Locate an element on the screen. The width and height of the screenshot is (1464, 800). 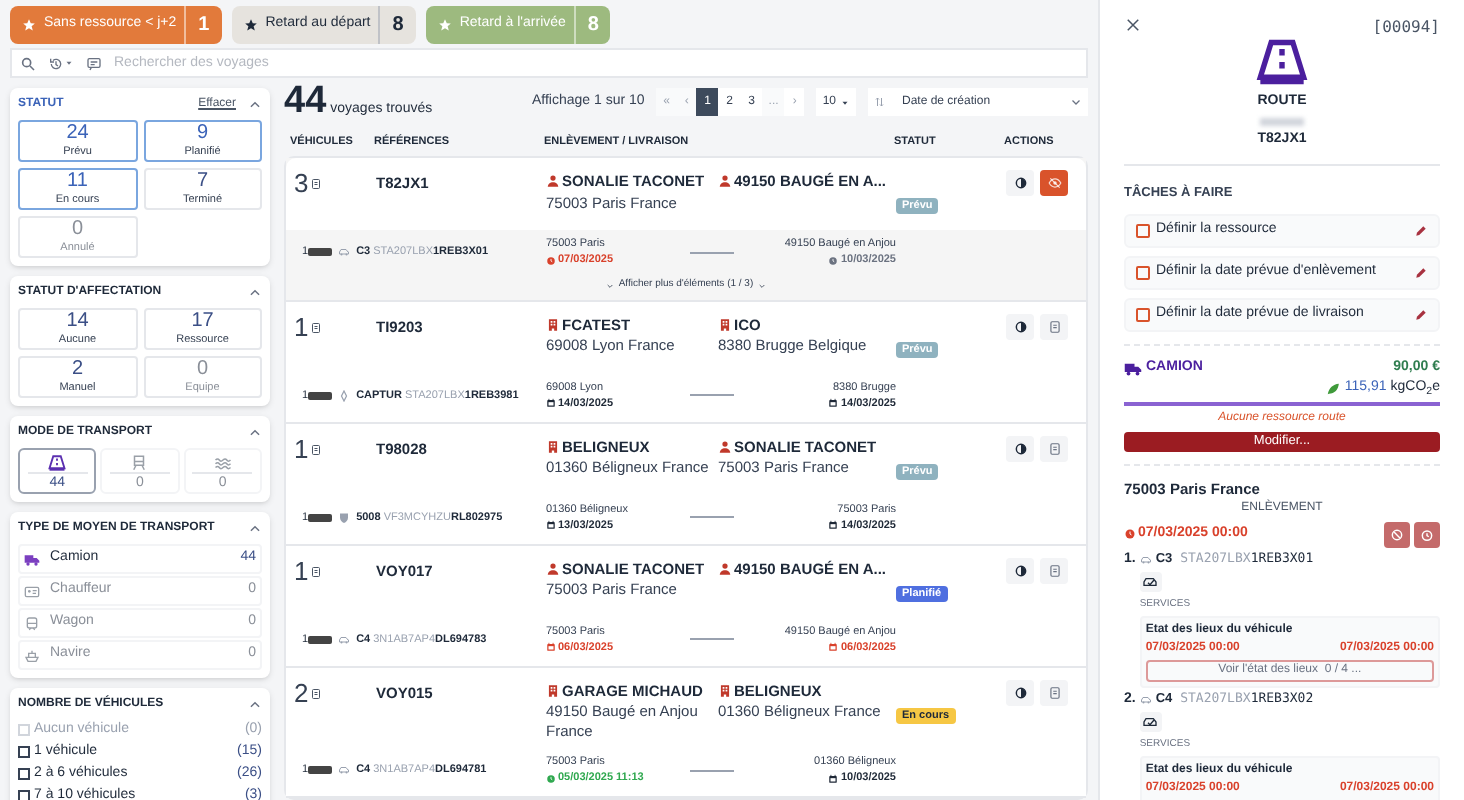
shield-icon is located at coordinates (344, 517).